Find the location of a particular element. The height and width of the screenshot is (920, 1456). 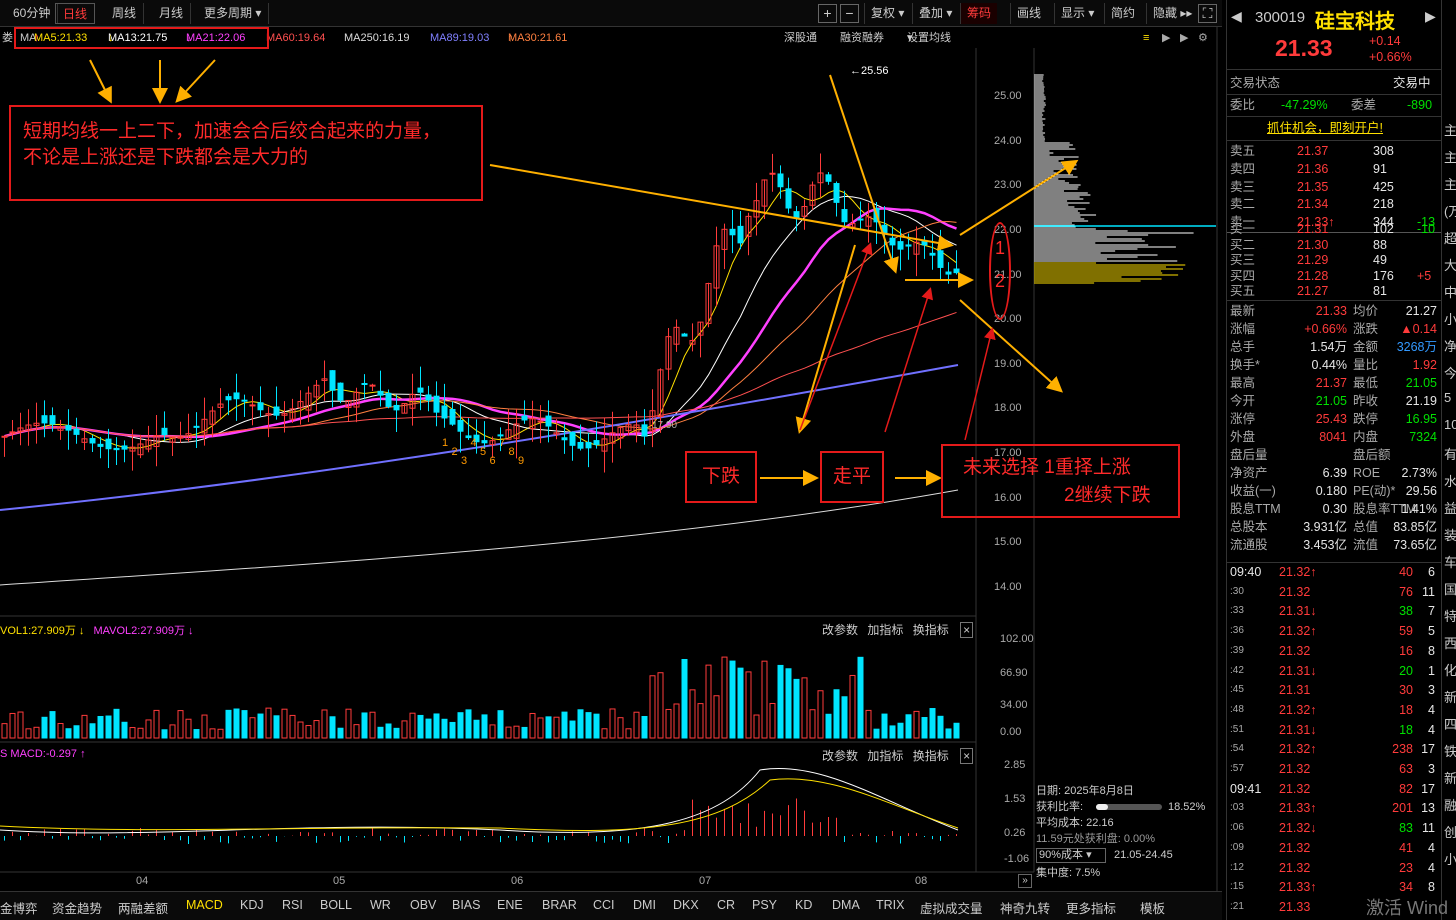

prev-stock-icon: ◀ is located at coordinates (1236, 16).